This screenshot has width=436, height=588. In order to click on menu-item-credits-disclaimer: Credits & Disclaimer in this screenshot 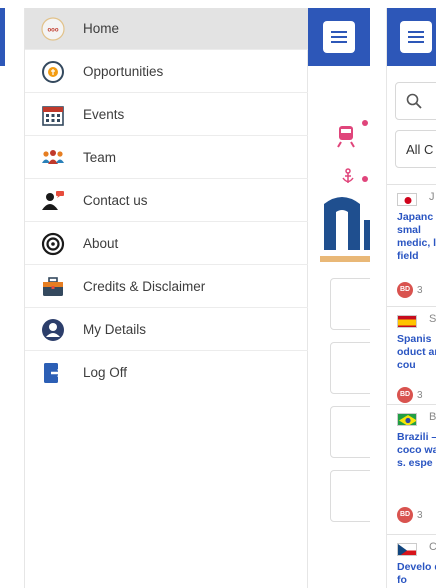, I will do `click(167, 287)`.